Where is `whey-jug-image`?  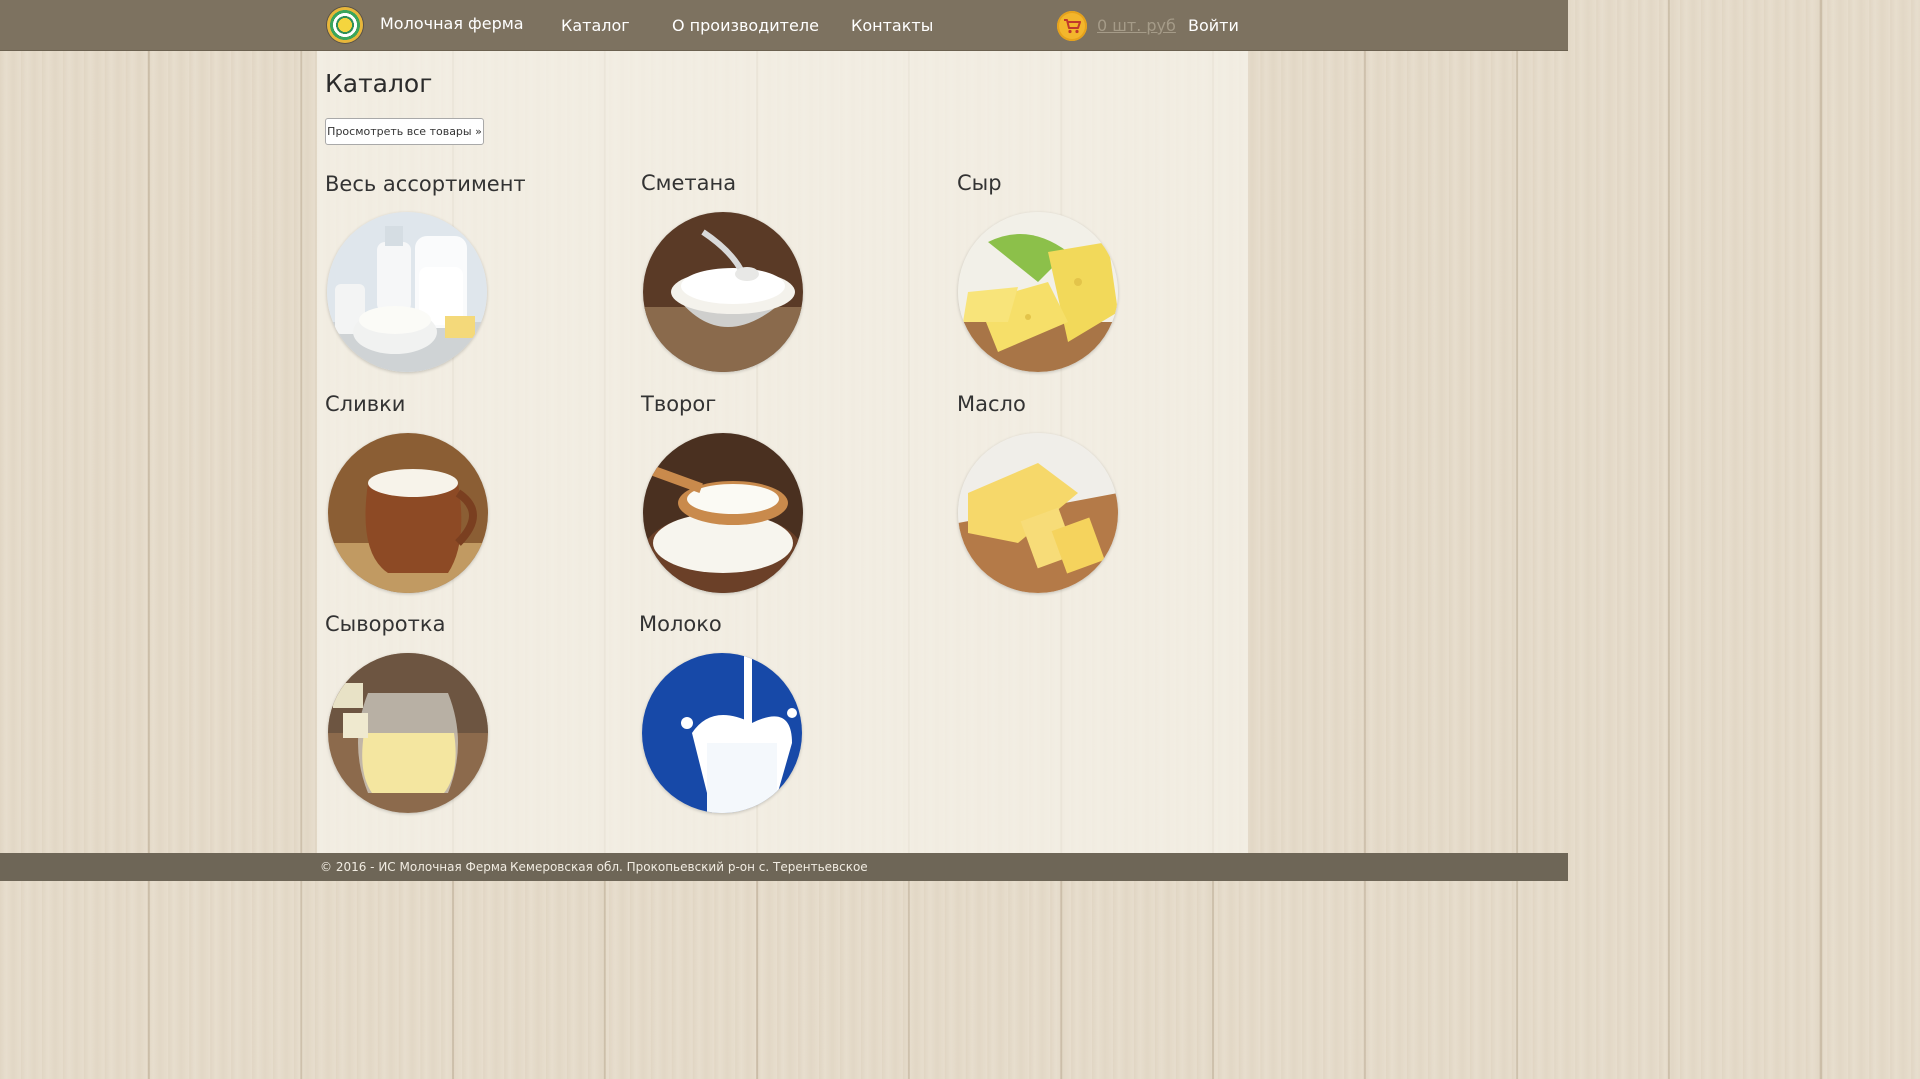
whey-jug-image is located at coordinates (408, 733).